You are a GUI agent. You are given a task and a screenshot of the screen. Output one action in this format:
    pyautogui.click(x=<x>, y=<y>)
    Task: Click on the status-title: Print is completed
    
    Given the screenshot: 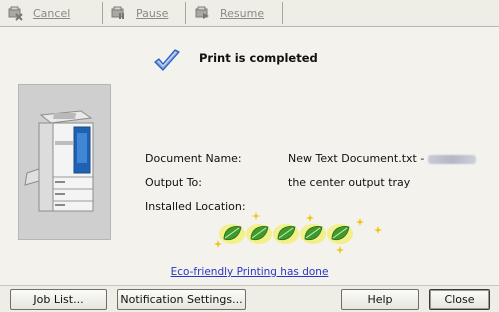 What is the action you would take?
    pyautogui.click(x=258, y=58)
    